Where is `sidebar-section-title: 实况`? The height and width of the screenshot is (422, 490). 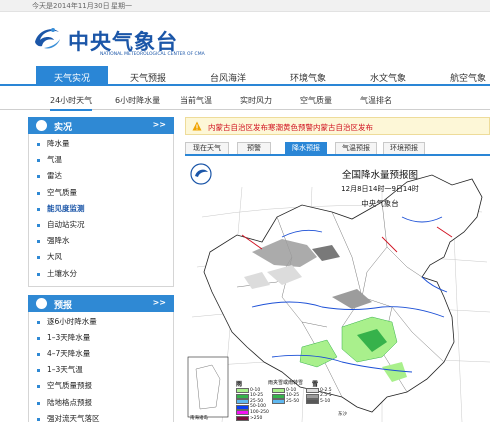
sidebar-section-title: 实况 is located at coordinates (63, 128).